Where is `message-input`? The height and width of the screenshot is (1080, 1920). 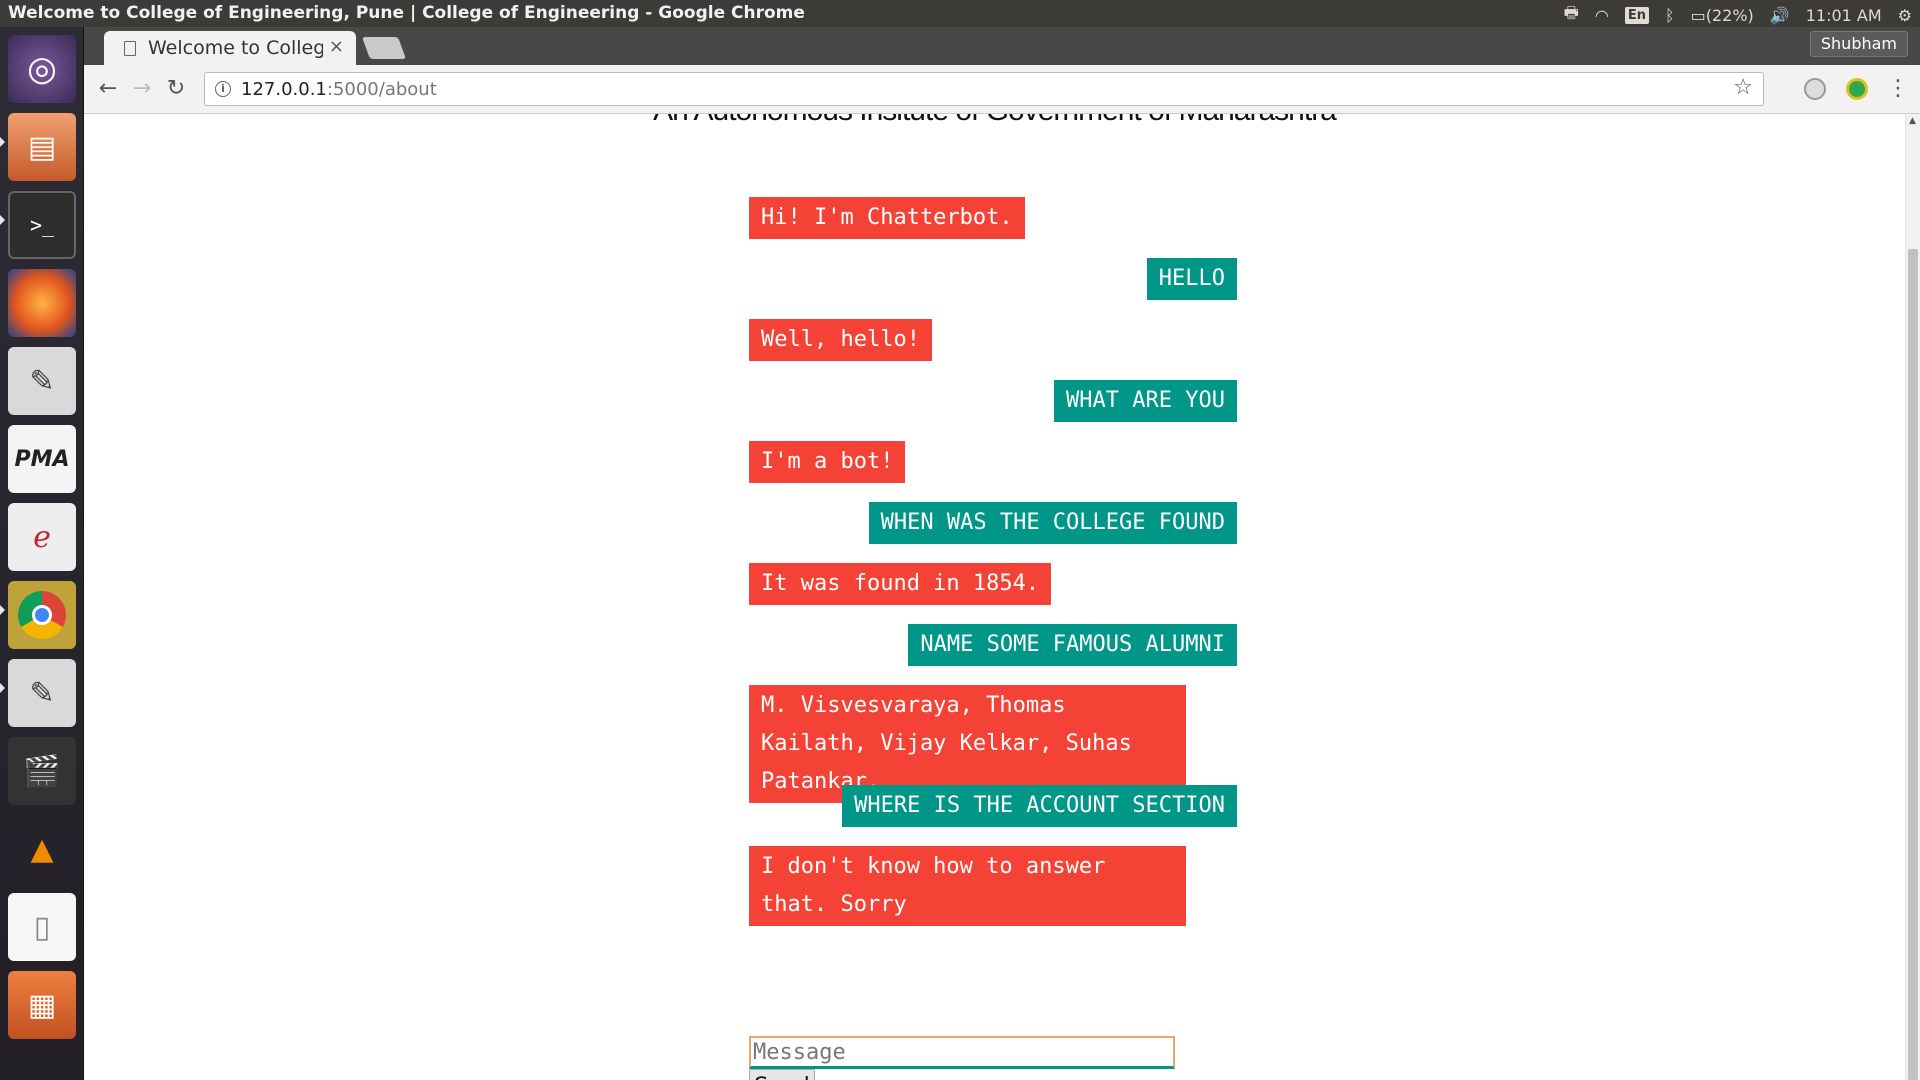
message-input is located at coordinates (962, 1052).